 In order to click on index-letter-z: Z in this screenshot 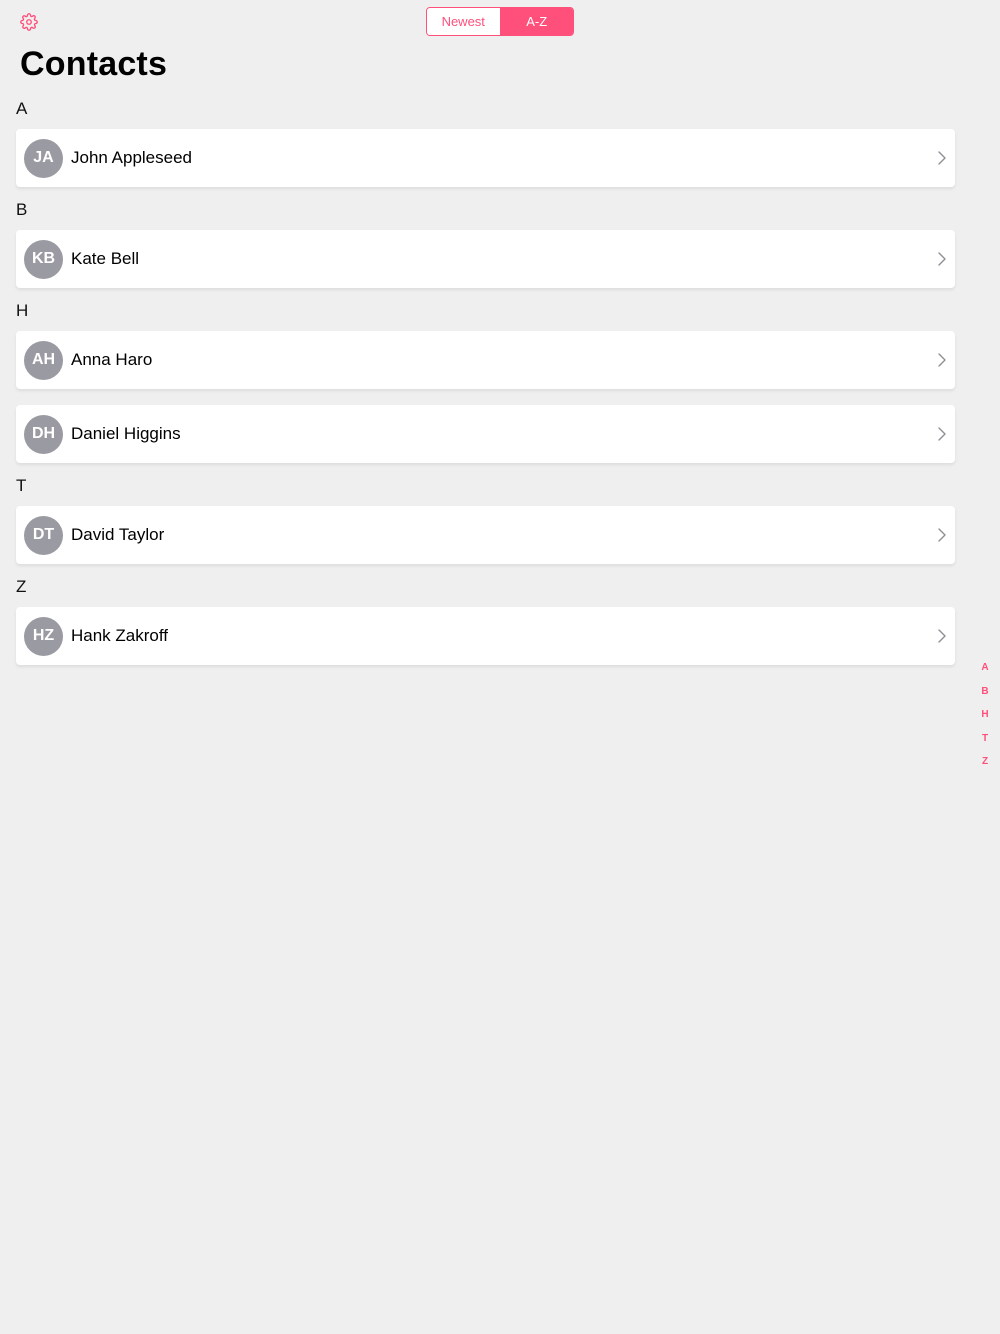, I will do `click(985, 762)`.